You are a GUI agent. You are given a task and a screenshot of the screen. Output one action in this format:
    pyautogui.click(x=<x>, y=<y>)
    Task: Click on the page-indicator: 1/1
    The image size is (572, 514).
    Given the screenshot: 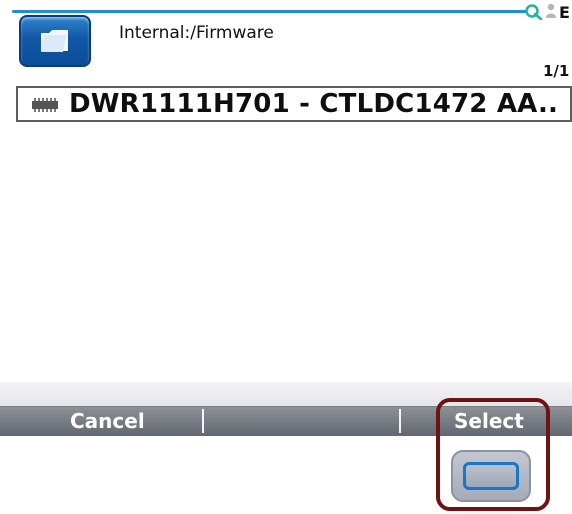 What is the action you would take?
    pyautogui.click(x=556, y=71)
    